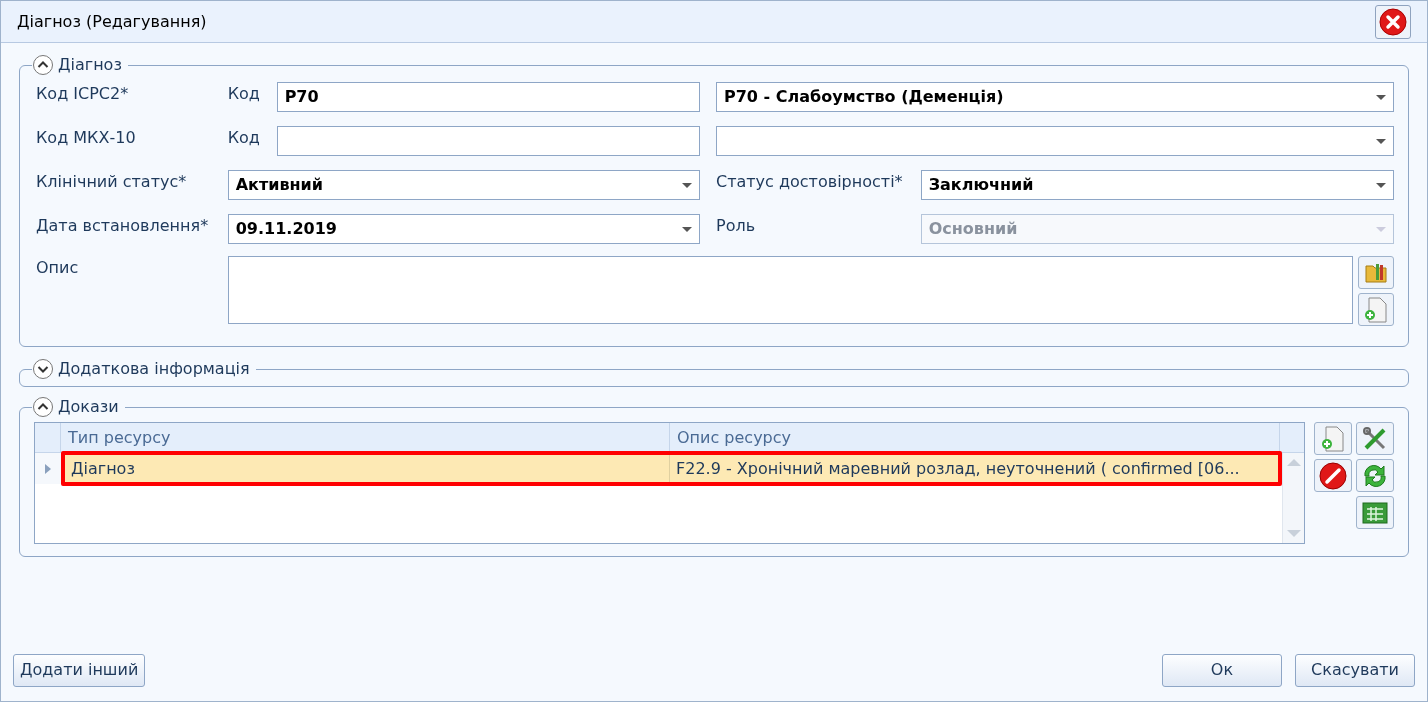  I want to click on table-cell: Діагноз, so click(367, 468).